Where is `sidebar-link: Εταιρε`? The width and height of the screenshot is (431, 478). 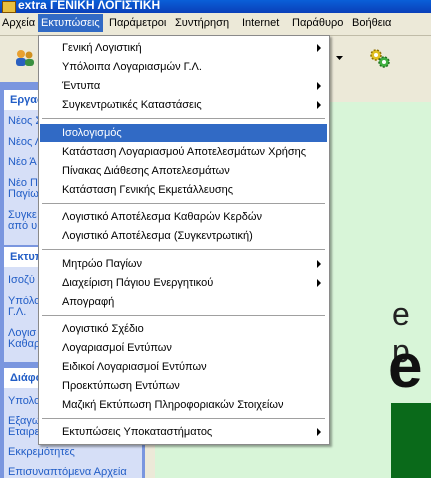 sidebar-link: Εταιρε is located at coordinates (24, 432).